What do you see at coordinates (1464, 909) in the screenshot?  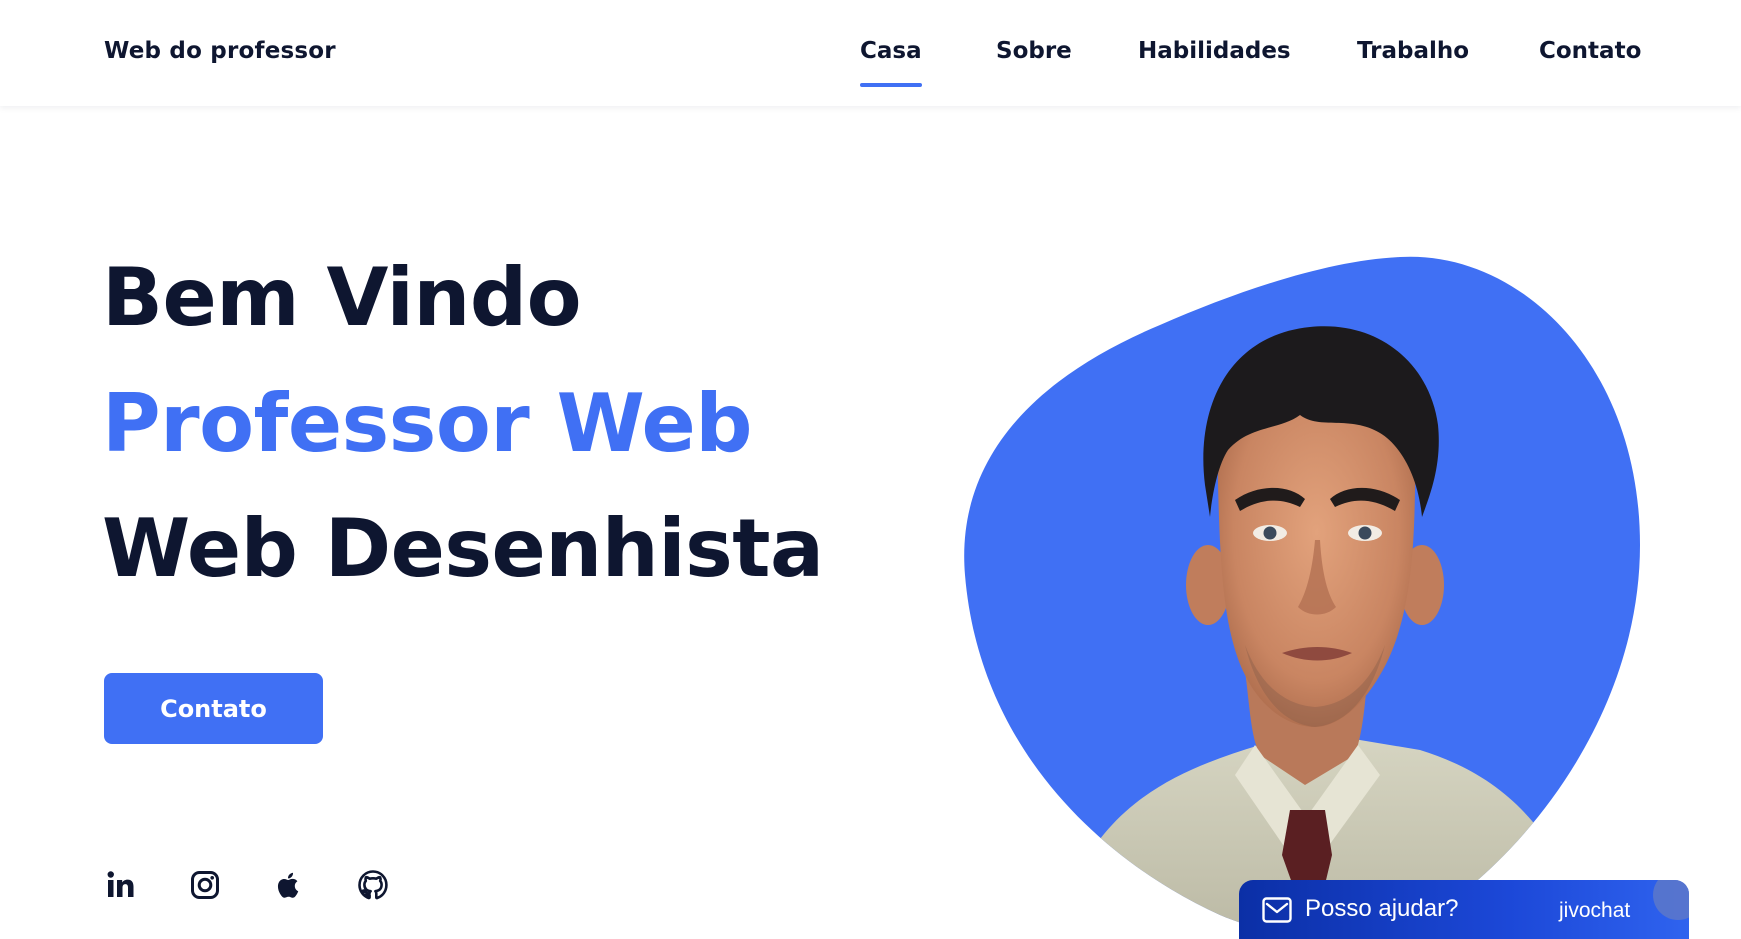 I see `chat-widget: Posso ajudar? jivochat` at bounding box center [1464, 909].